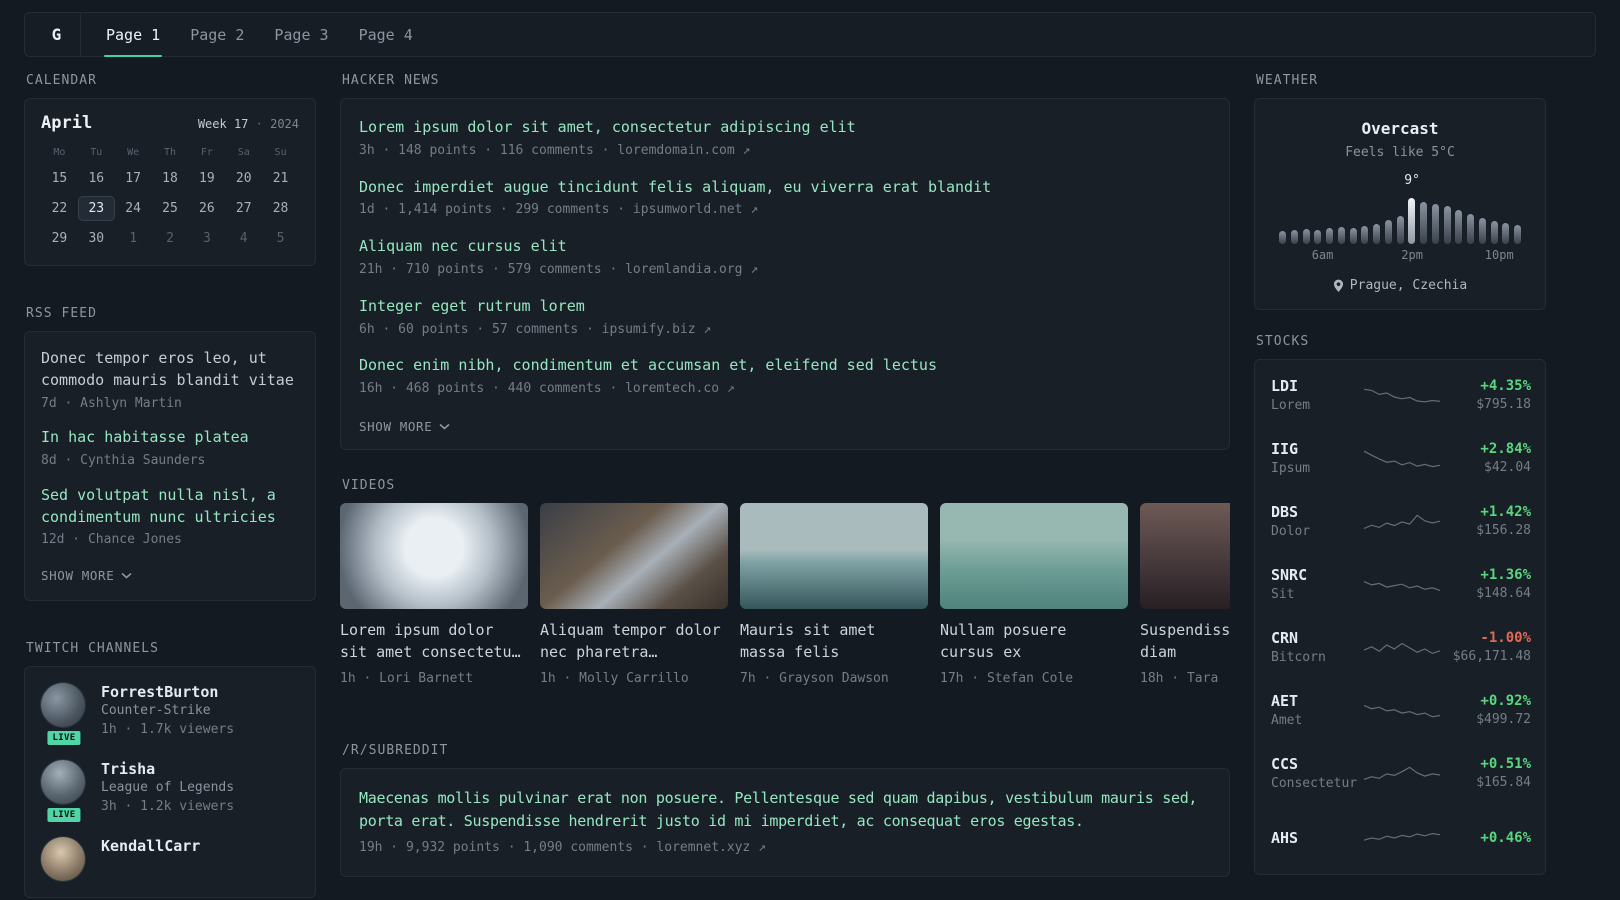 The width and height of the screenshot is (1620, 900). What do you see at coordinates (96, 178) in the screenshot?
I see `calendar-day: 16` at bounding box center [96, 178].